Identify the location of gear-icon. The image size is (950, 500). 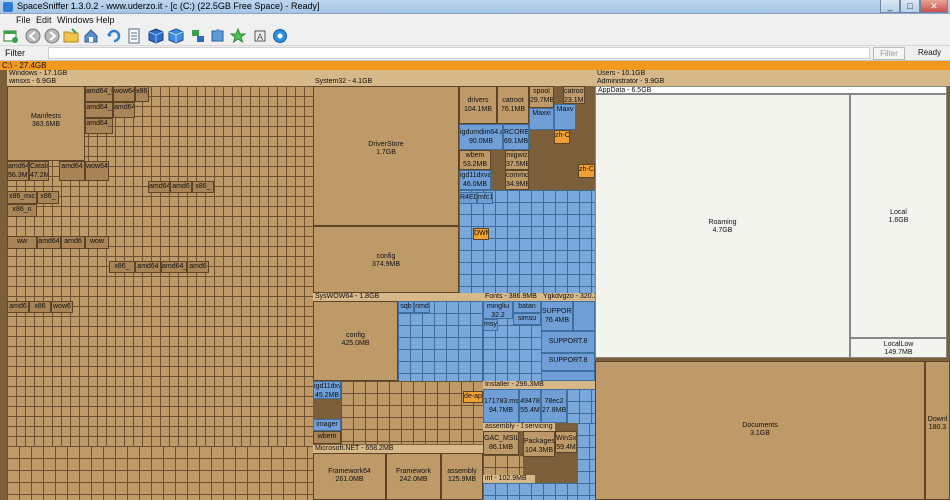
(280, 36).